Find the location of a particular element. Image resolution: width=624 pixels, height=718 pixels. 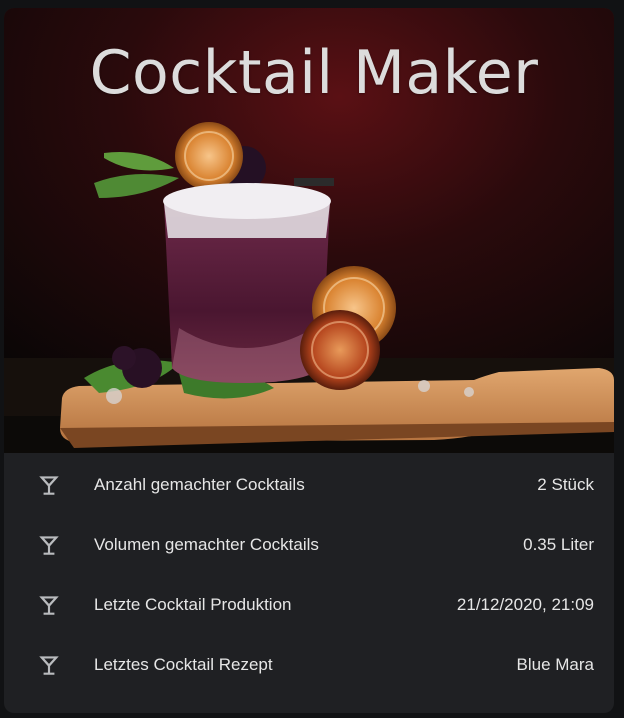

entity-label: Letztes Cocktail Rezept is located at coordinates (183, 664).